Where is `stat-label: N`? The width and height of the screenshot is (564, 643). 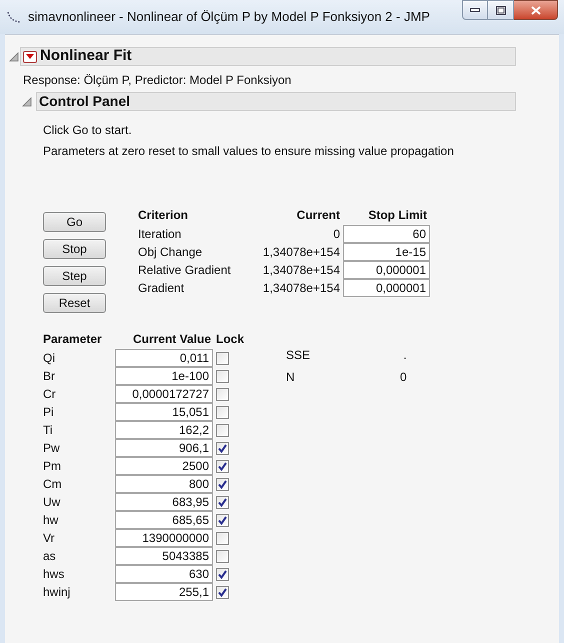 stat-label: N is located at coordinates (291, 377).